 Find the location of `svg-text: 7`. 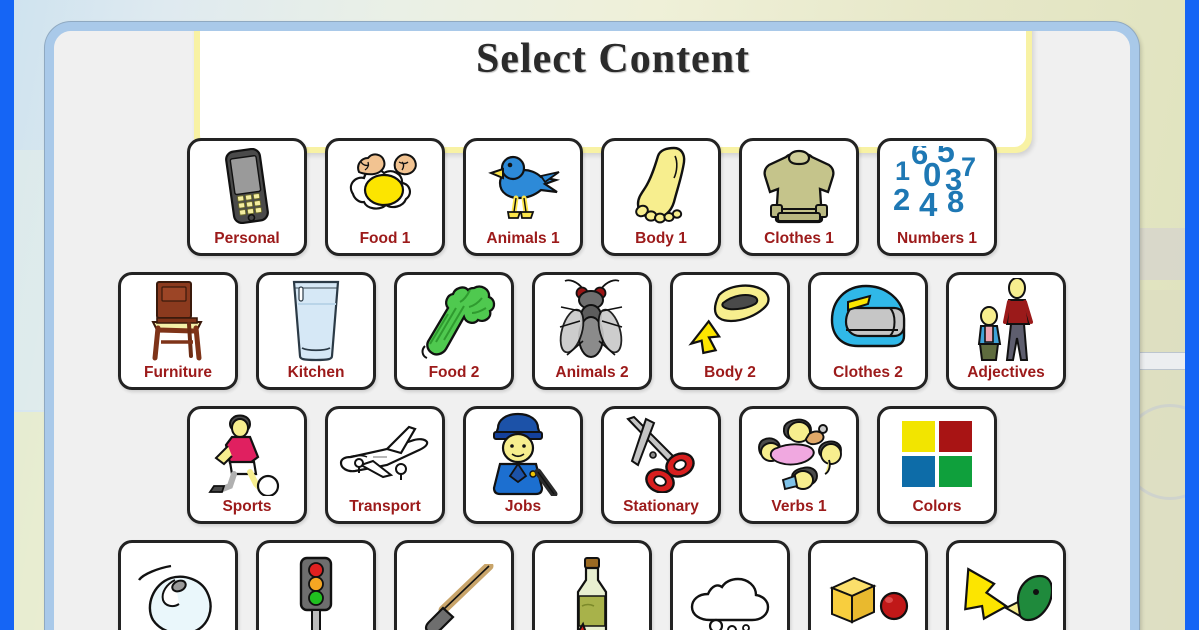

svg-text: 7 is located at coordinates (968, 167).